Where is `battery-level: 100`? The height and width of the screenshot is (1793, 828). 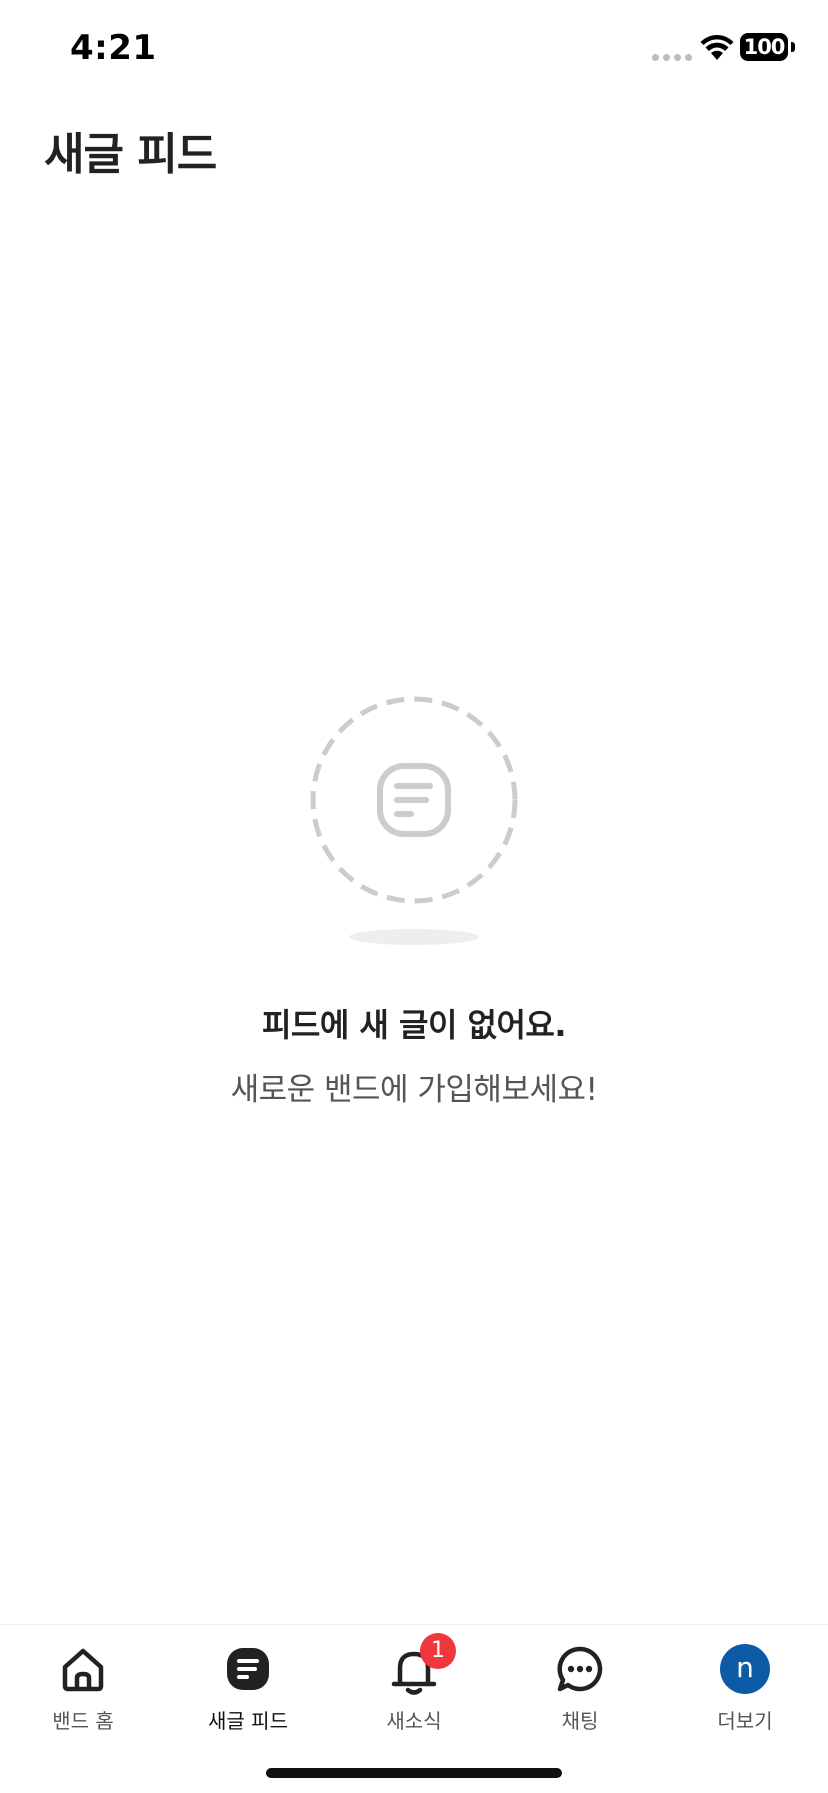 battery-level: 100 is located at coordinates (764, 47).